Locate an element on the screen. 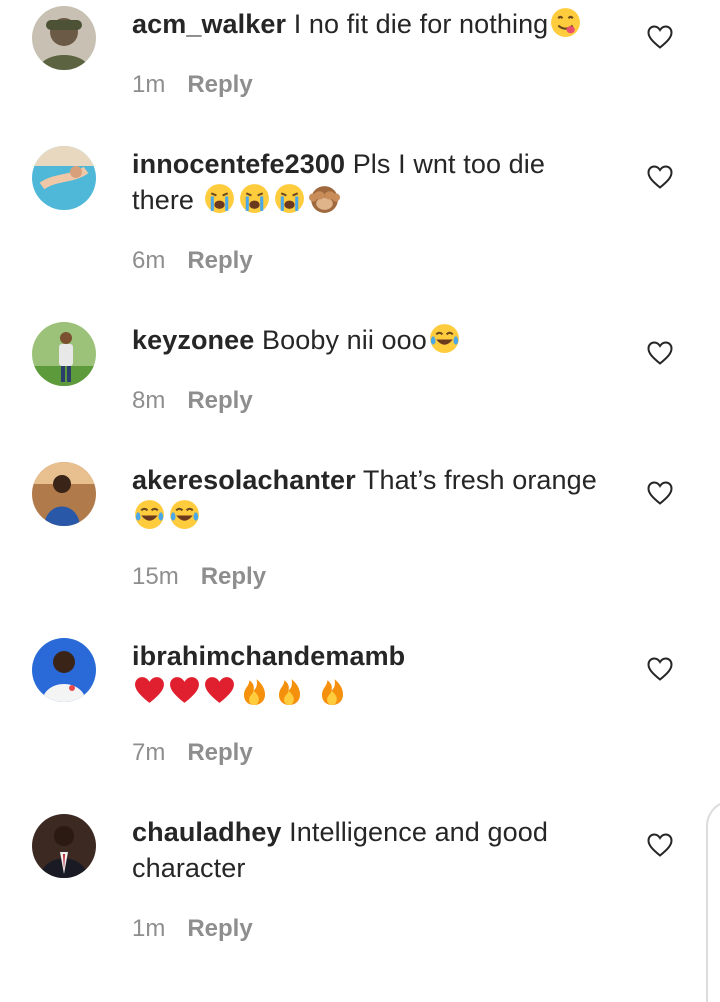 The height and width of the screenshot is (1002, 720). comment-text: ibrahimchandemamb is located at coordinates (372, 674).